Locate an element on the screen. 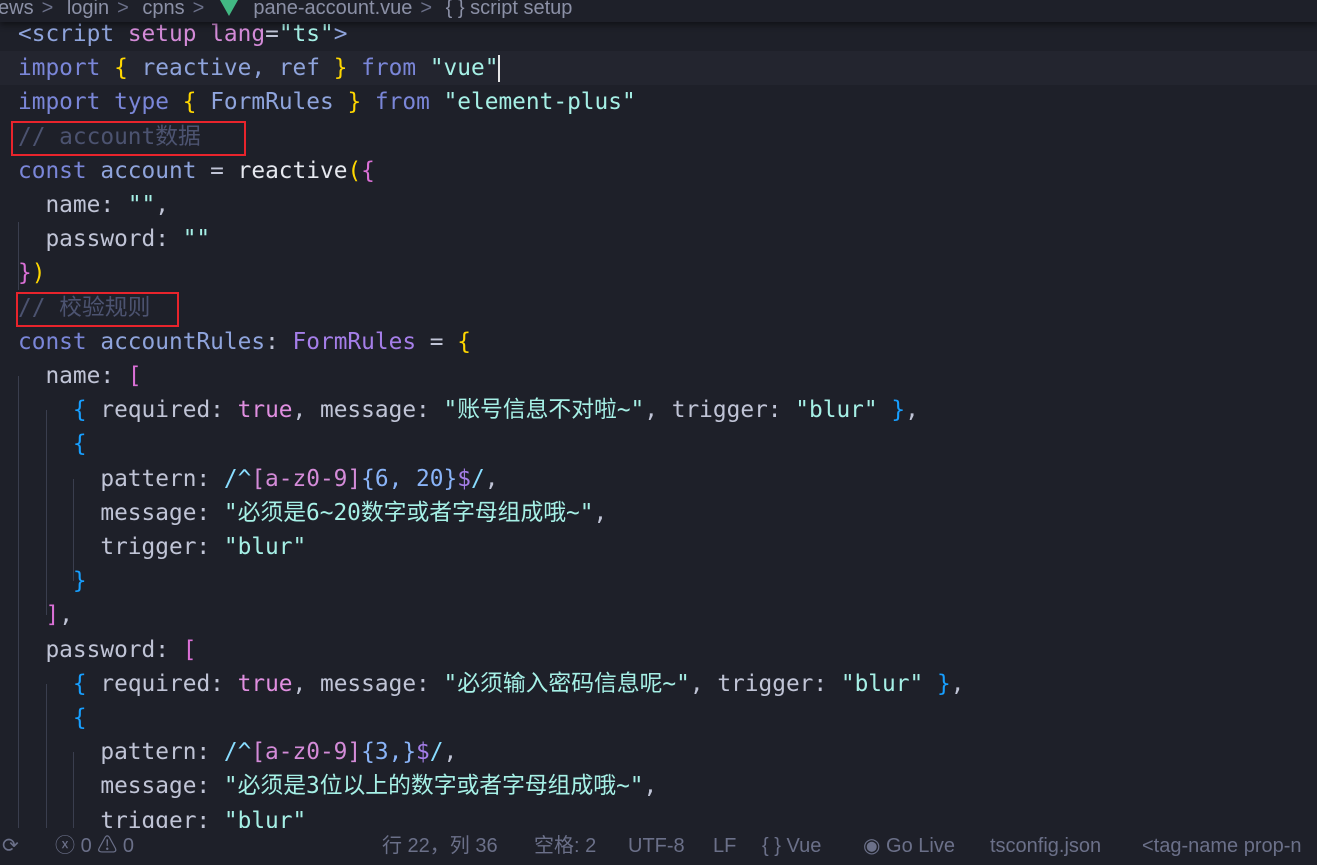  code-token: password: is located at coordinates (100, 649).